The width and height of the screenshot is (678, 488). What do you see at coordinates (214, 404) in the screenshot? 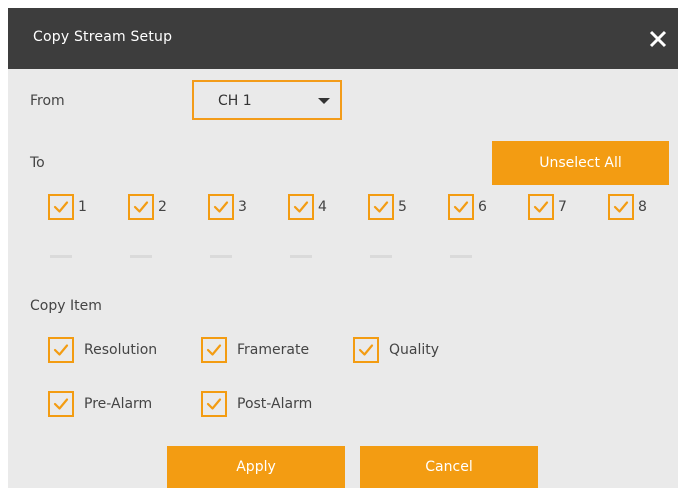
I see `copy-item-post-alarm-checkbox` at bounding box center [214, 404].